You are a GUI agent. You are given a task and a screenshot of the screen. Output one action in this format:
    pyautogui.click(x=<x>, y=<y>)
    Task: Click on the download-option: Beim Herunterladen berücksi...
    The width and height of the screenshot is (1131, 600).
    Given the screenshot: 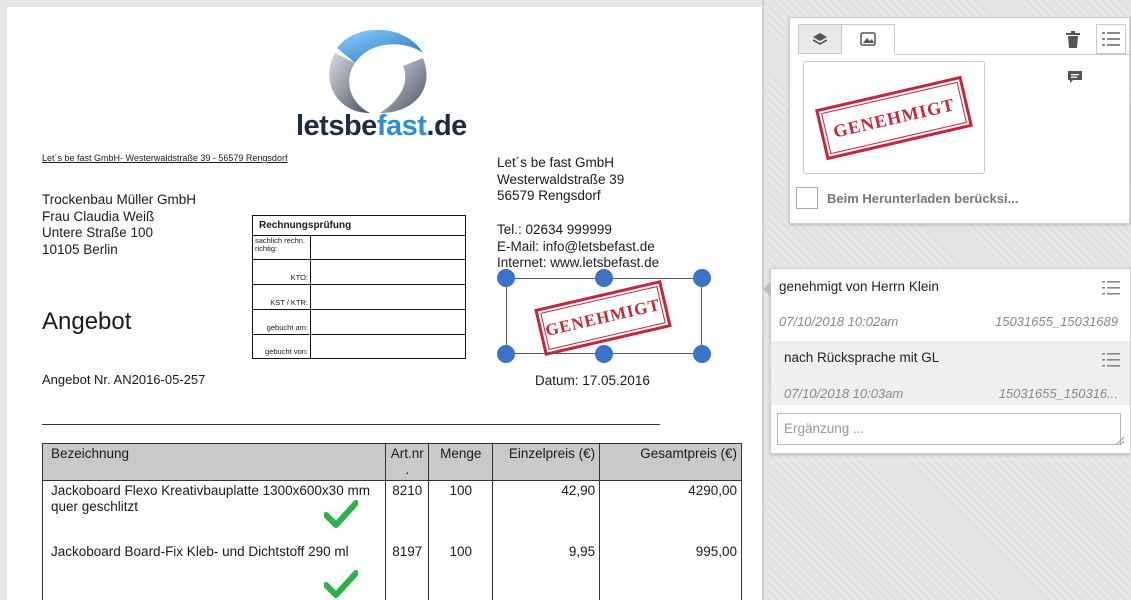 What is the action you would take?
    pyautogui.click(x=907, y=198)
    